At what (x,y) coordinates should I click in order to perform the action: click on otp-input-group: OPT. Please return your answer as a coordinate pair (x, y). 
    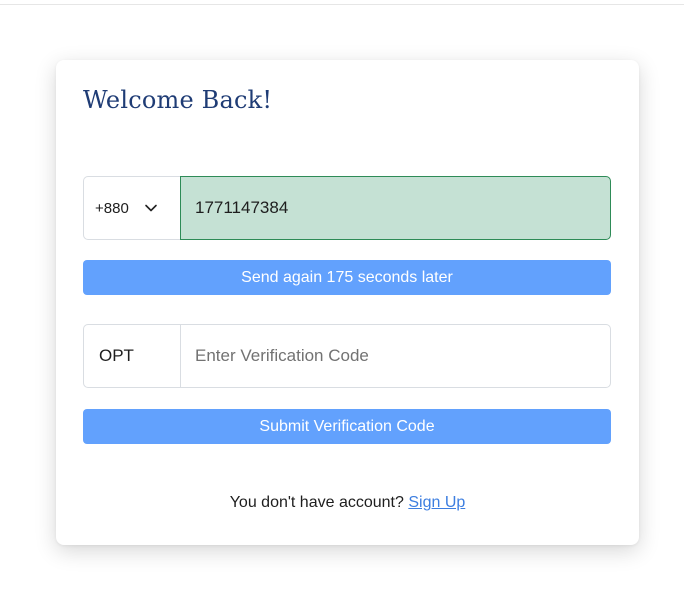
    Looking at the image, I should click on (347, 356).